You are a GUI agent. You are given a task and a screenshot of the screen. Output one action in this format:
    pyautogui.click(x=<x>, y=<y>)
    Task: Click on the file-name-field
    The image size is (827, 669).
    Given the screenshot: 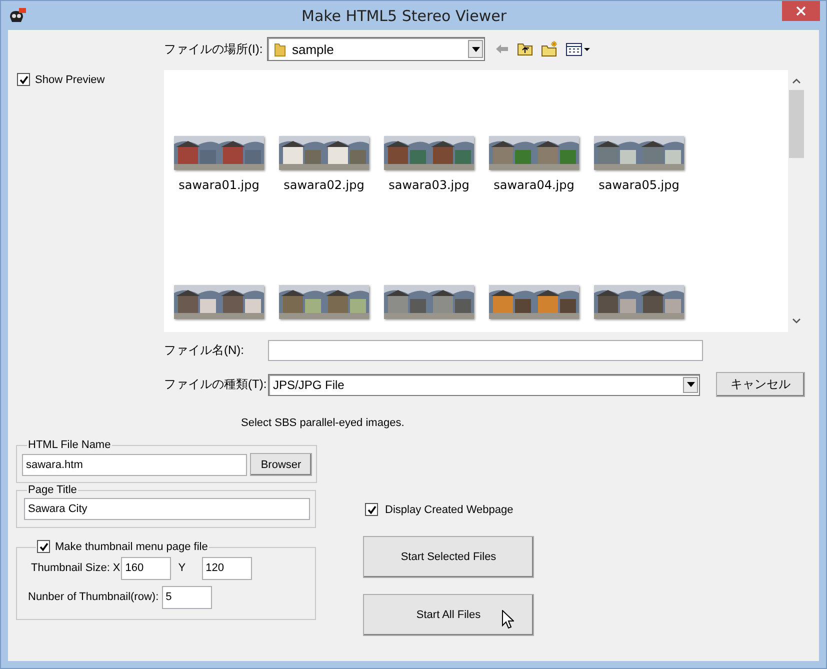 What is the action you would take?
    pyautogui.click(x=485, y=350)
    